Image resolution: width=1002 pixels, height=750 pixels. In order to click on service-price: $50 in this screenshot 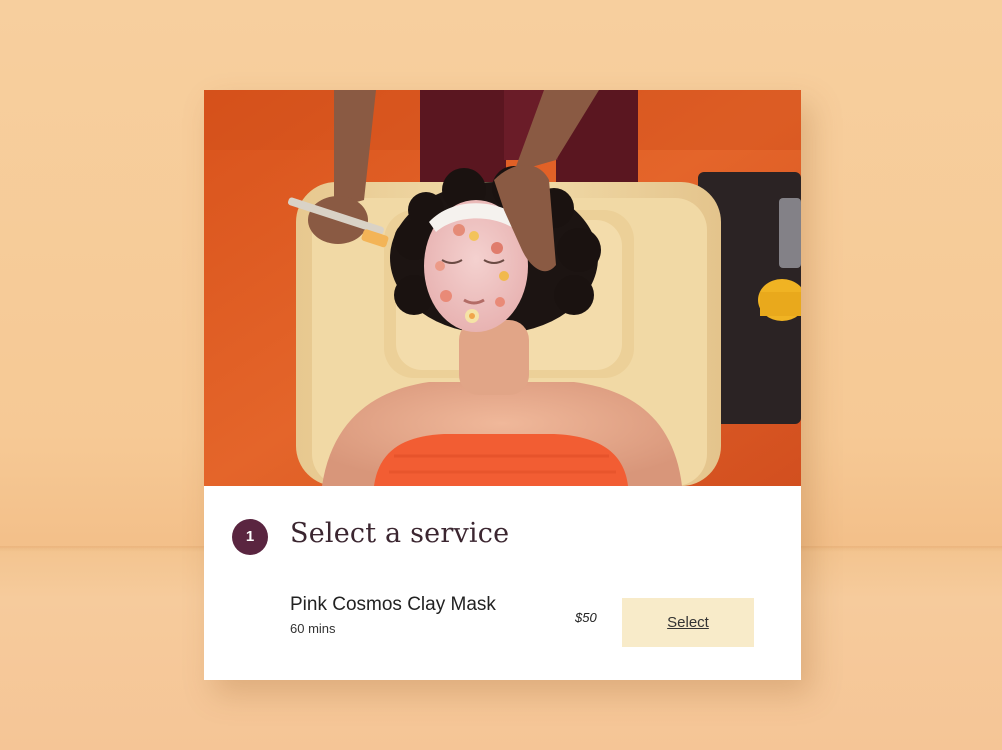, I will do `click(586, 617)`.